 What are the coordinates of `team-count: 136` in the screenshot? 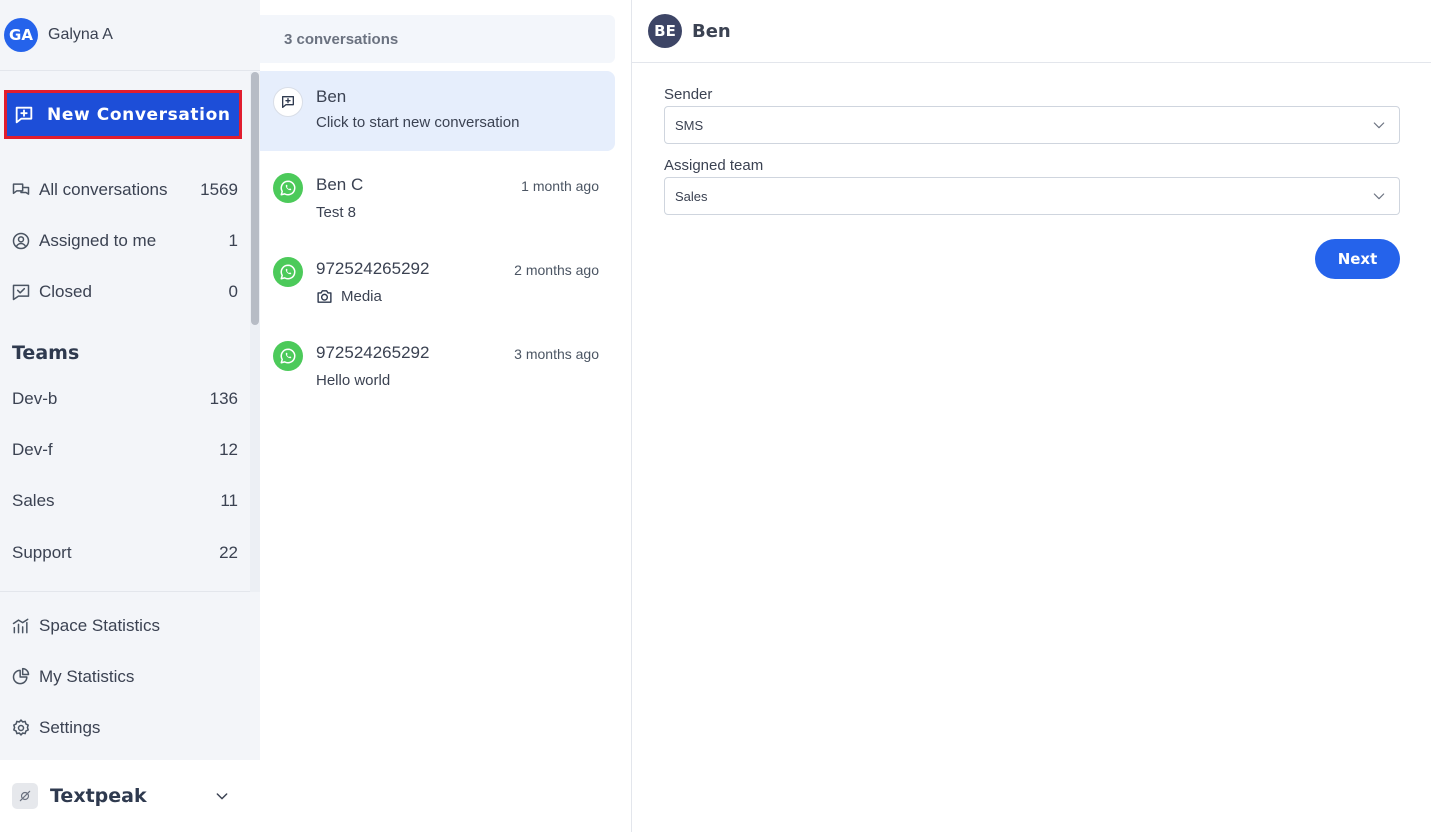 It's located at (223, 398).